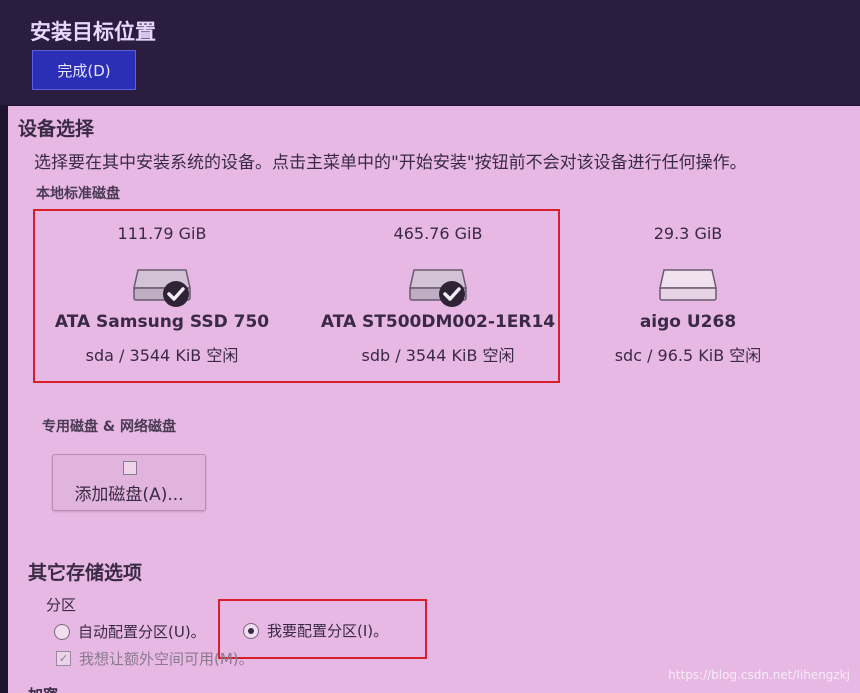  Describe the element at coordinates (328, 631) in the screenshot. I see `manual-partition-label: 我要配置分区(I)。` at that location.